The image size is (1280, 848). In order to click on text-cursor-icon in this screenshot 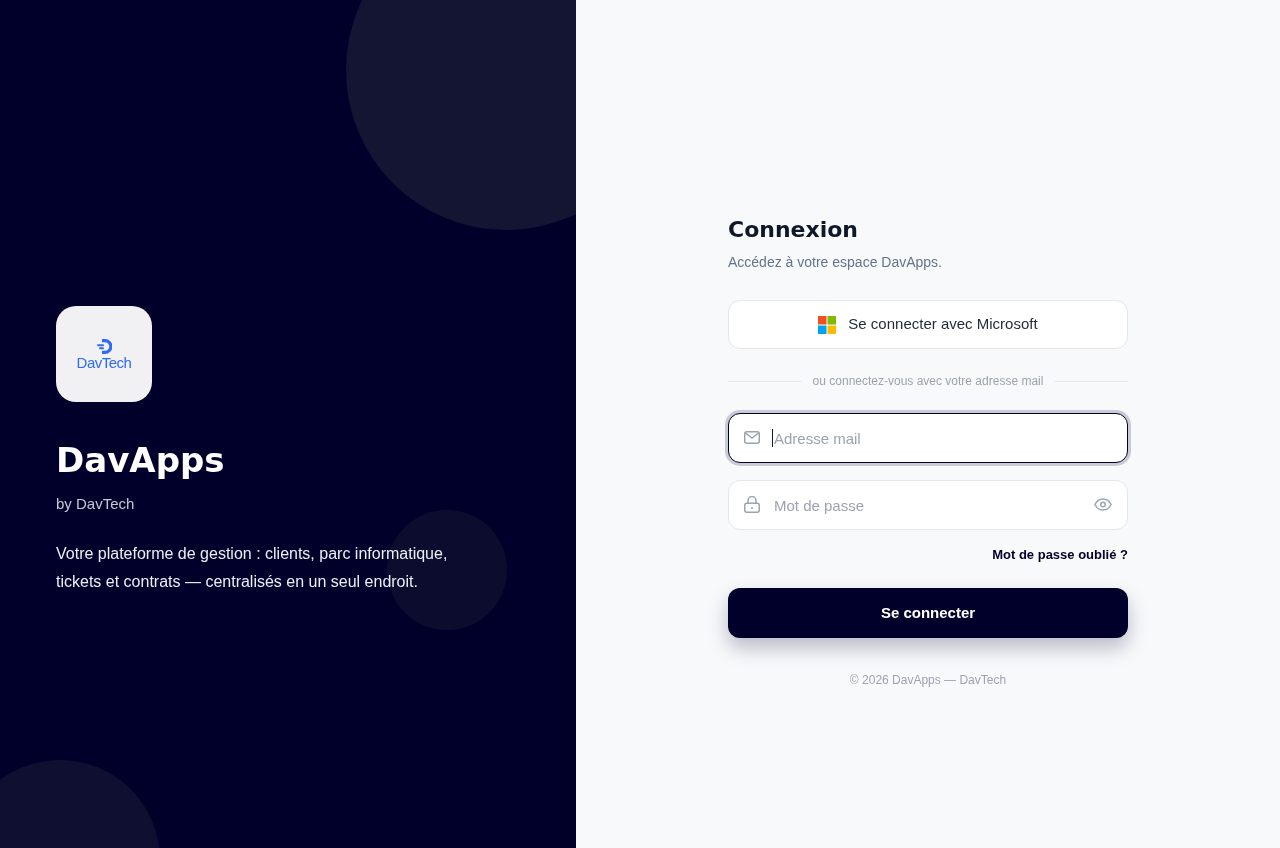, I will do `click(772, 438)`.